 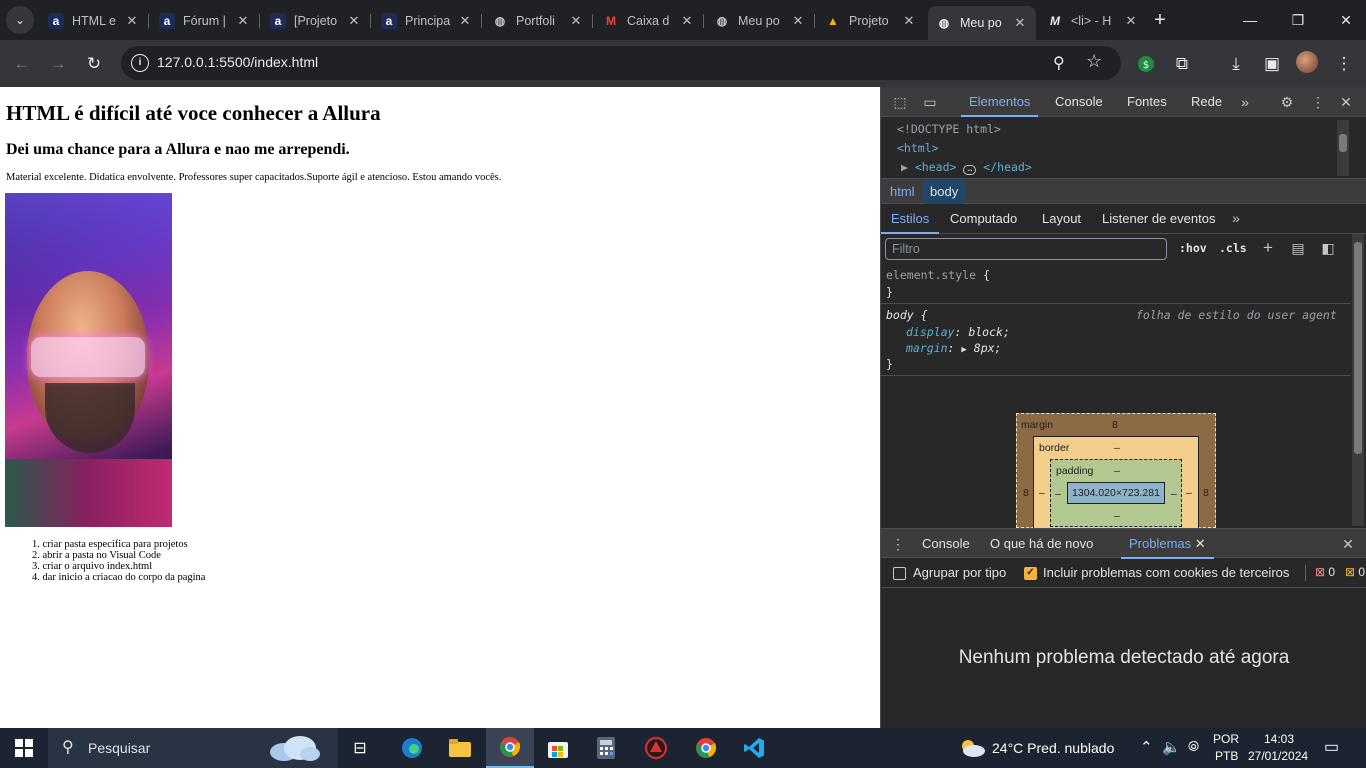 What do you see at coordinates (1026, 493) in the screenshot?
I see `margin-left-value: 8` at bounding box center [1026, 493].